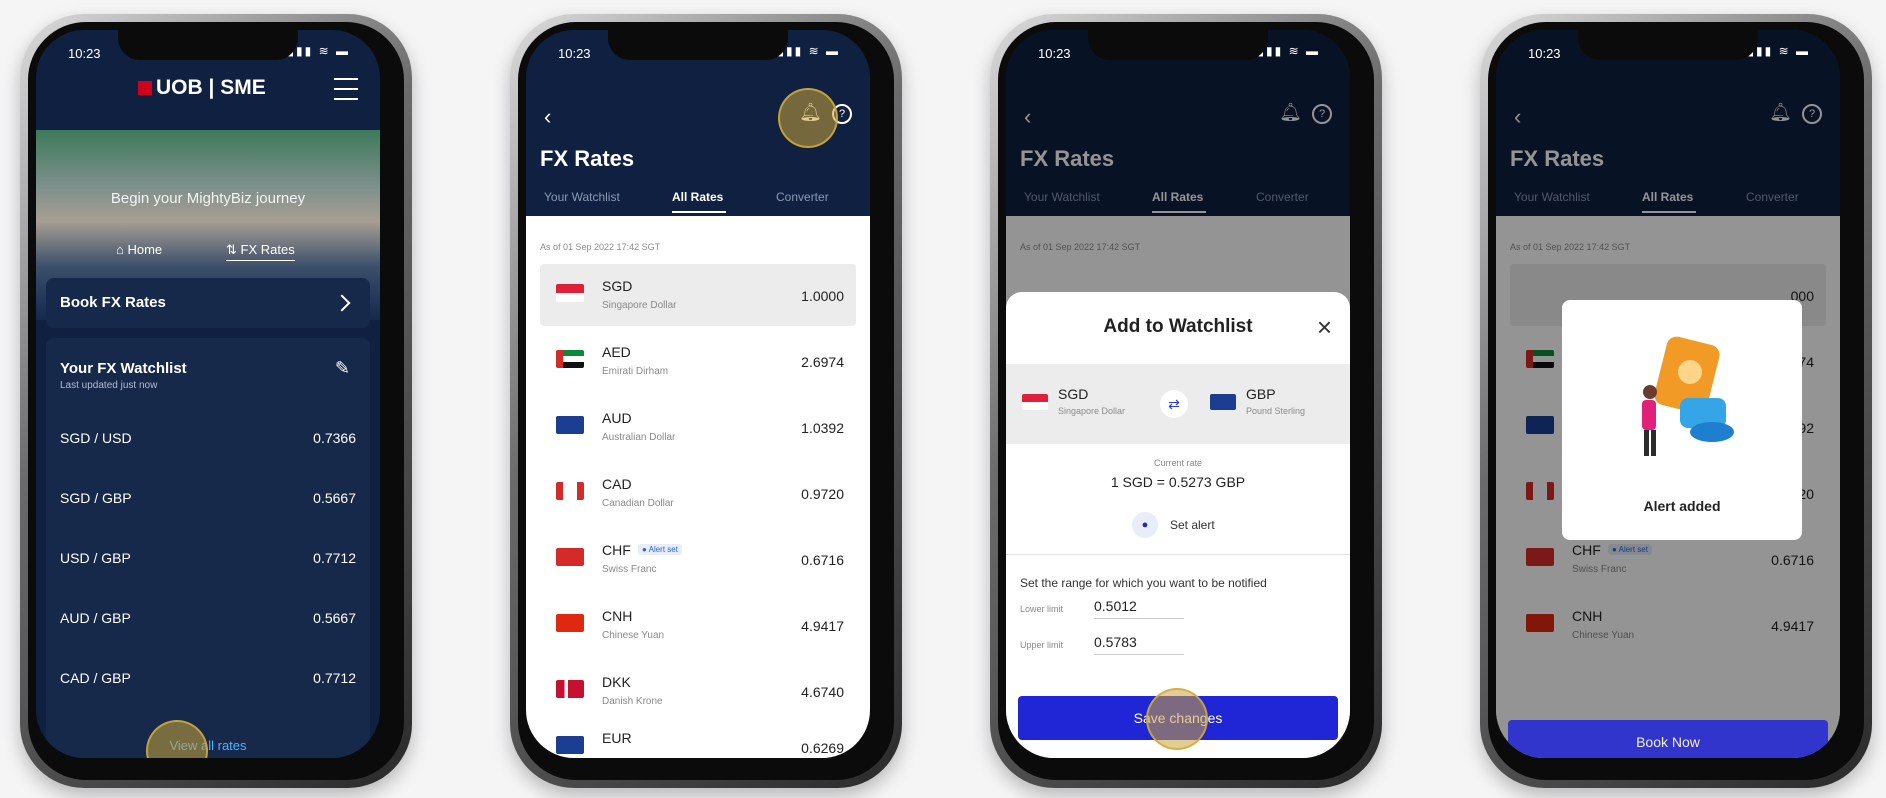 The height and width of the screenshot is (798, 1886). What do you see at coordinates (822, 494) in the screenshot?
I see `currency-rate: 0.9720` at bounding box center [822, 494].